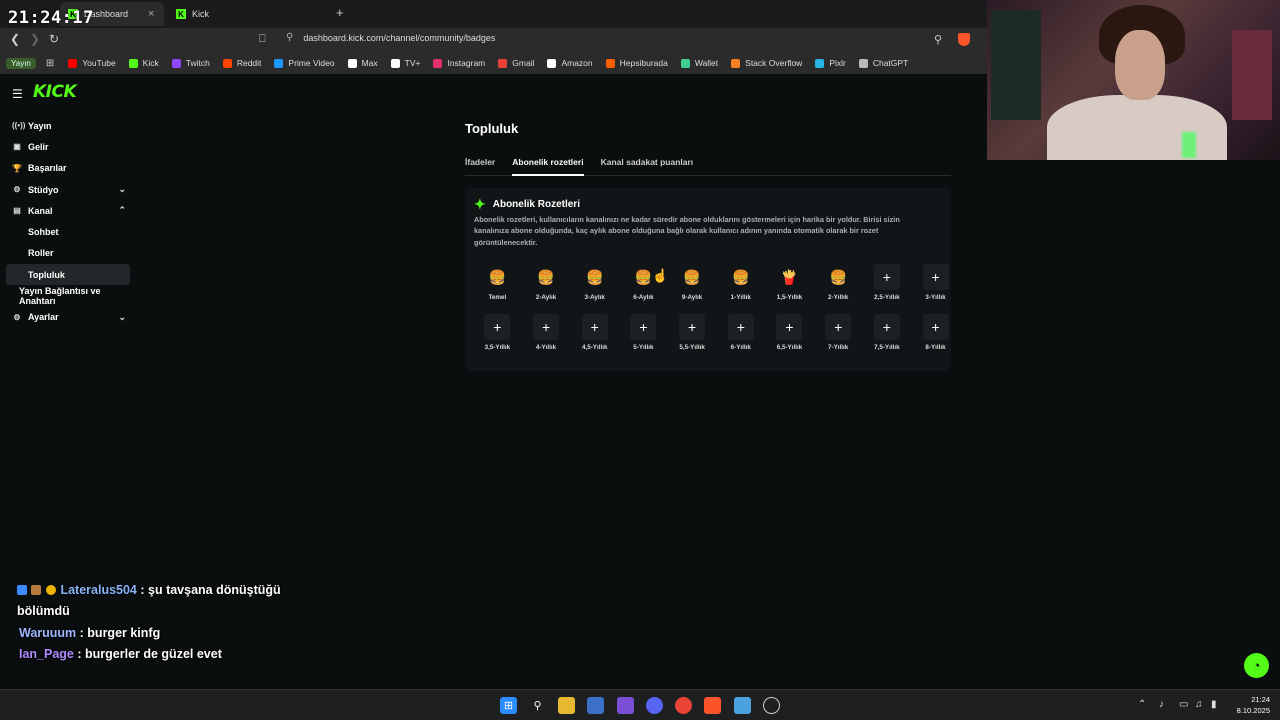 This screenshot has width=1280, height=720. What do you see at coordinates (362, 63) in the screenshot?
I see `bookmark-item: Max` at bounding box center [362, 63].